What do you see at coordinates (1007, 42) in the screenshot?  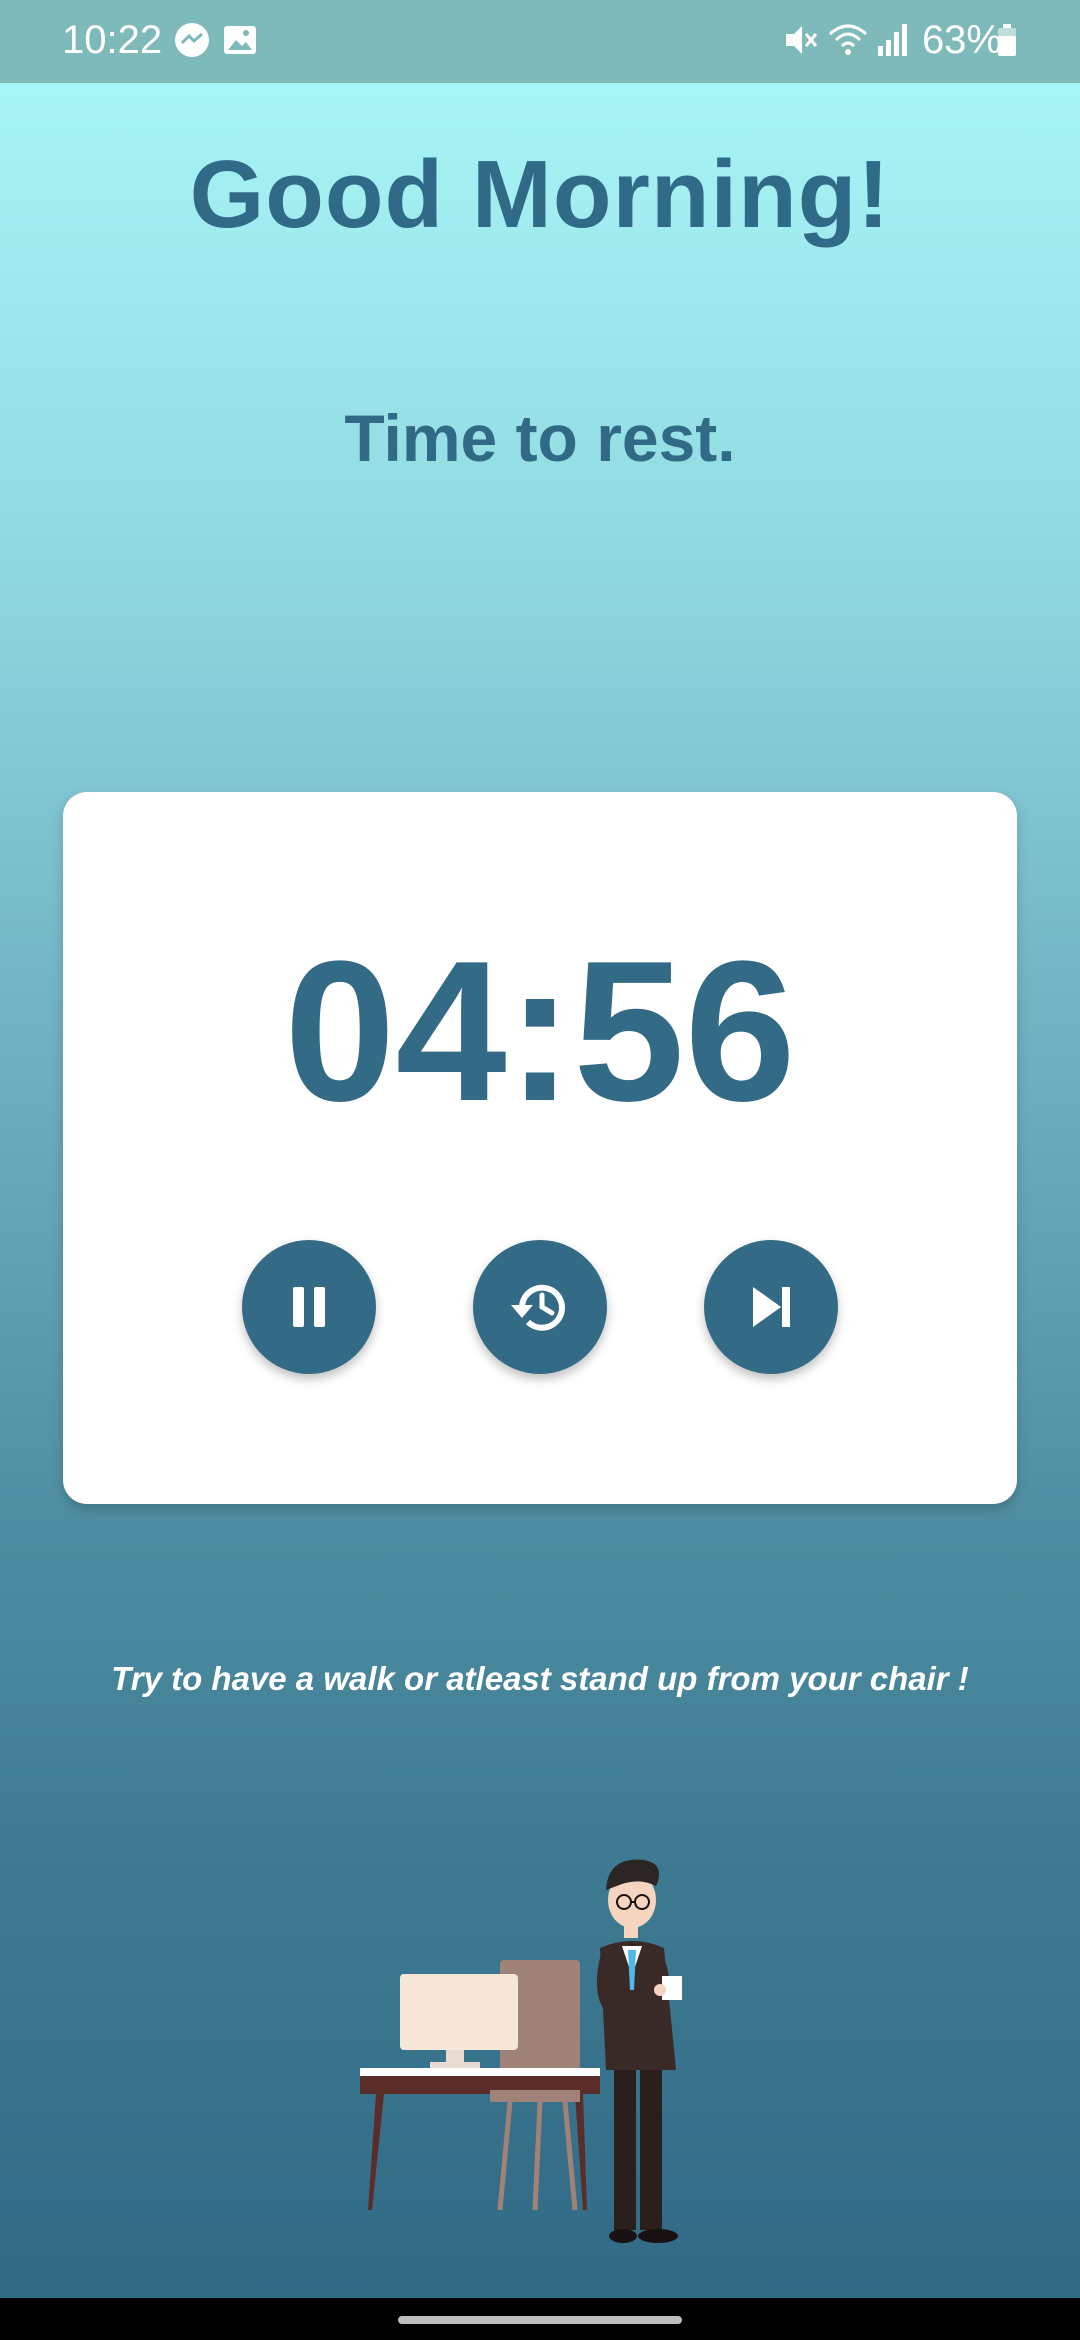 I see `battery-icon` at bounding box center [1007, 42].